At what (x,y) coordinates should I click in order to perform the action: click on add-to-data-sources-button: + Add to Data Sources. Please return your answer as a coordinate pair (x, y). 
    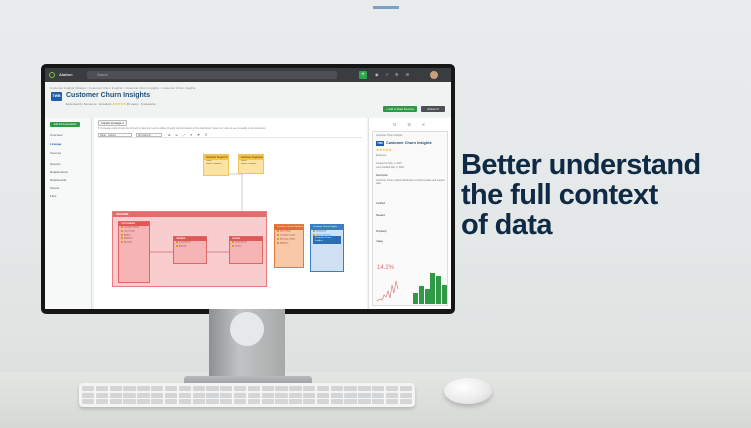
    Looking at the image, I should click on (400, 109).